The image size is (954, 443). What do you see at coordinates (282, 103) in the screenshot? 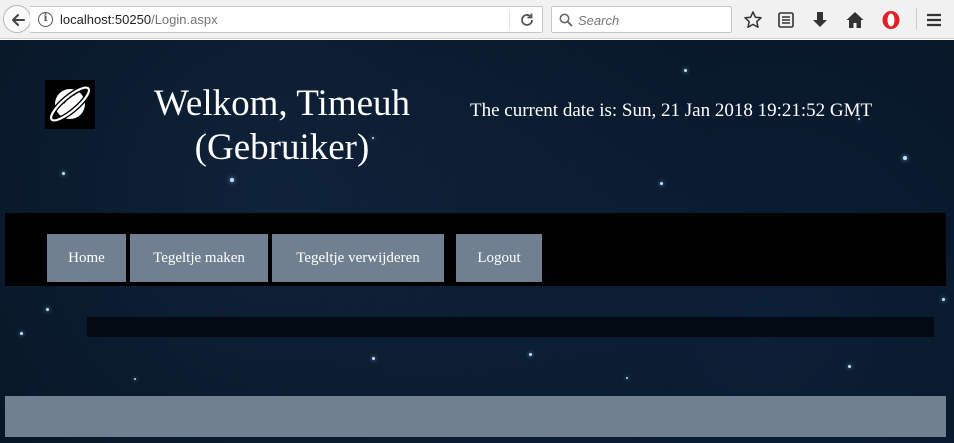
I see `title-line-1: Welkom, Timeuh` at bounding box center [282, 103].